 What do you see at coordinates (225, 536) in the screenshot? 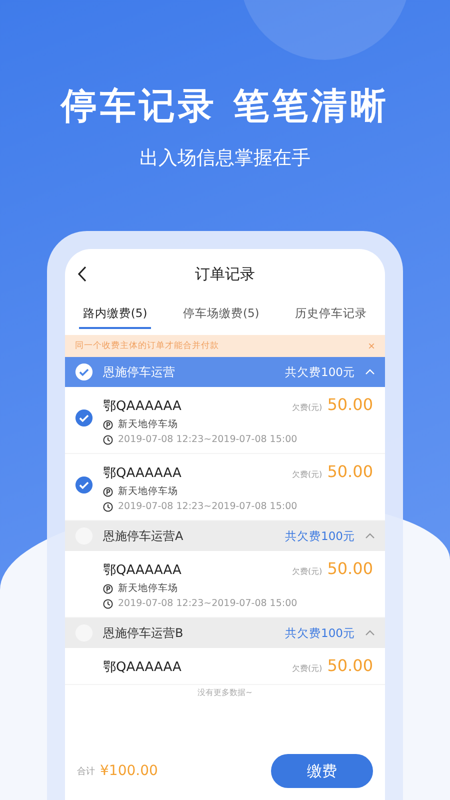
I see `group-header: 恩施停车运营A 共欠费100元` at bounding box center [225, 536].